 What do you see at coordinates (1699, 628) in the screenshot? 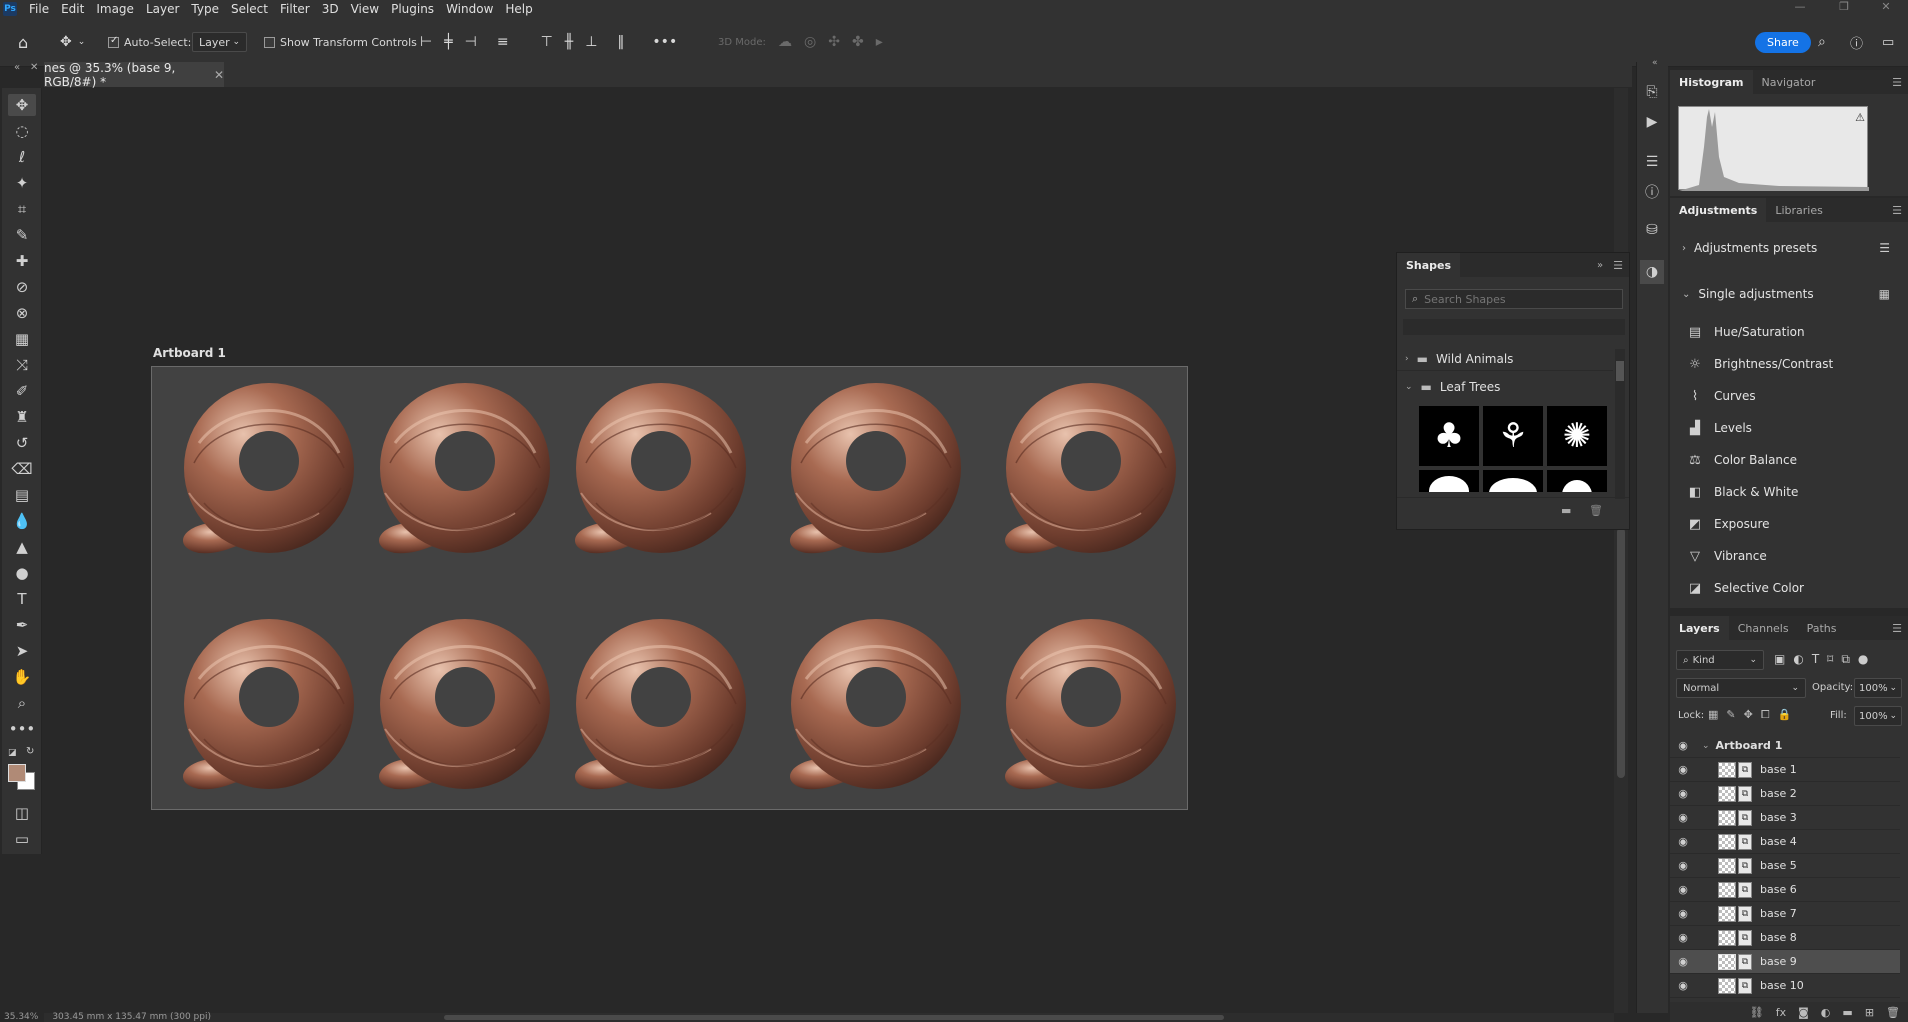
I see `layers-tab: Layers` at bounding box center [1699, 628].